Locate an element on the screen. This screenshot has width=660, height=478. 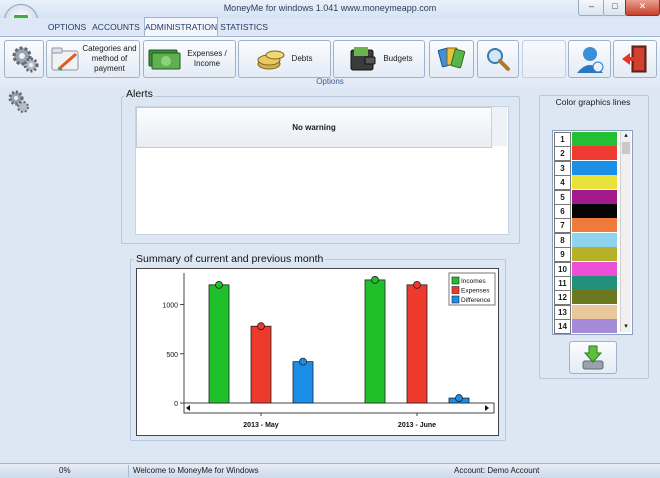
color-line-row: 13 is located at coordinates (587, 312).